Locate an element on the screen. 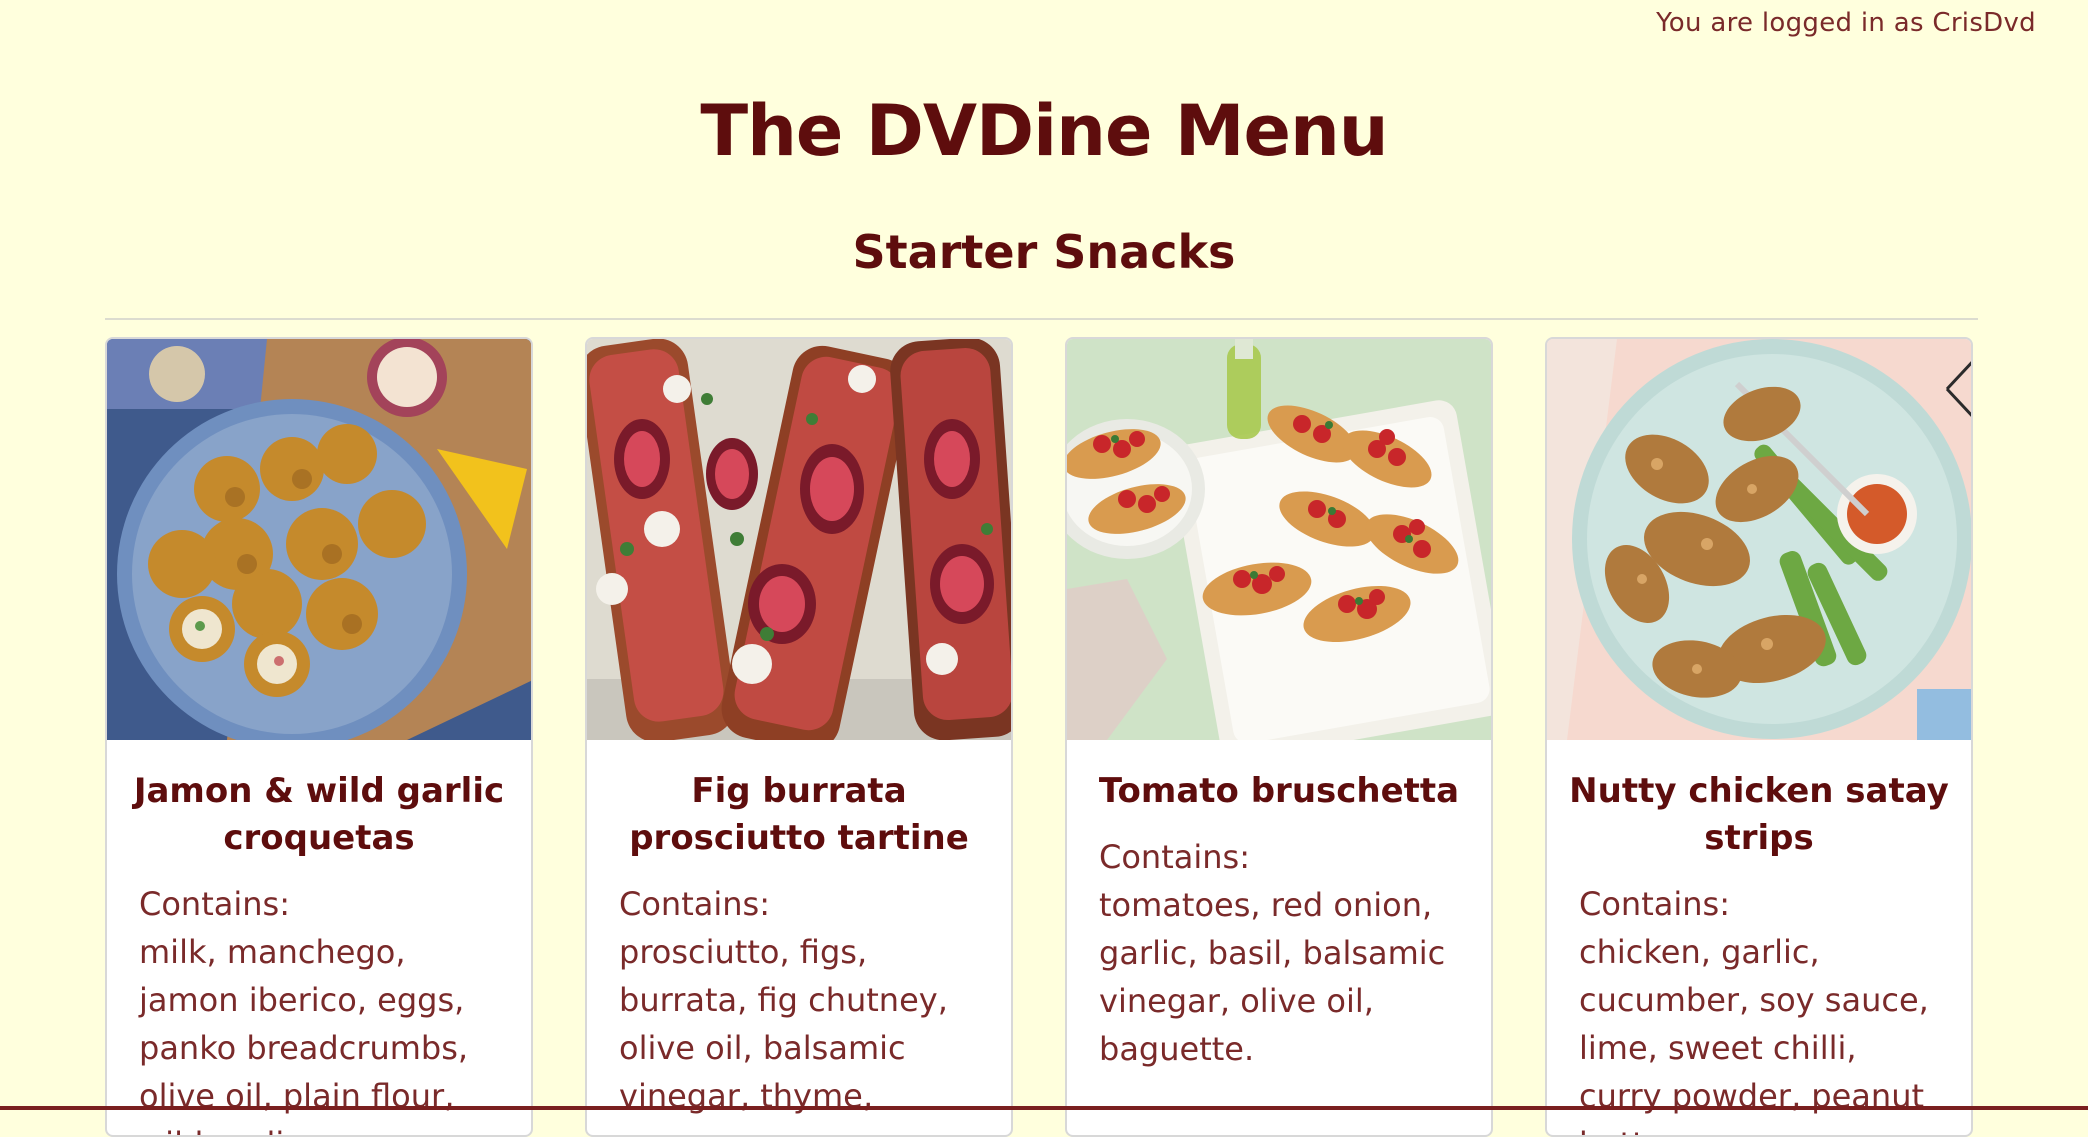 This screenshot has width=2088, height=1137. bruschetta-photo is located at coordinates (1279, 539).